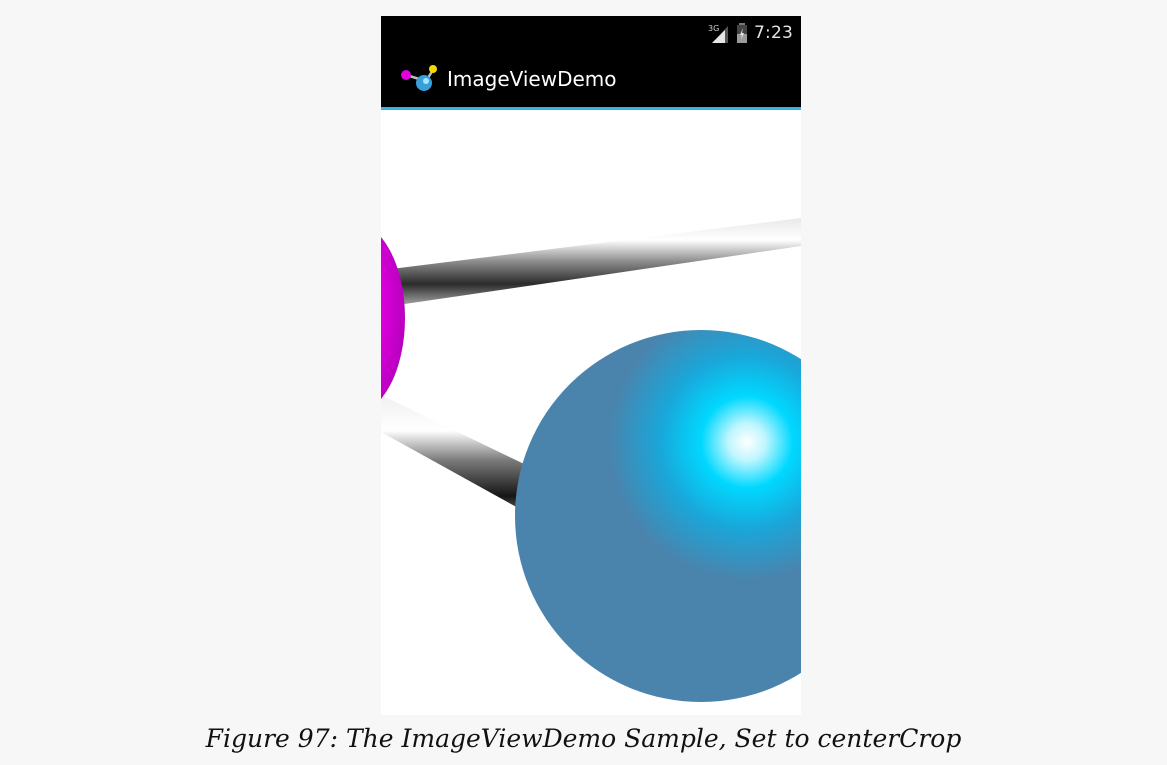 The width and height of the screenshot is (1167, 765). What do you see at coordinates (713, 28) in the screenshot?
I see `network-type-label: 3G` at bounding box center [713, 28].